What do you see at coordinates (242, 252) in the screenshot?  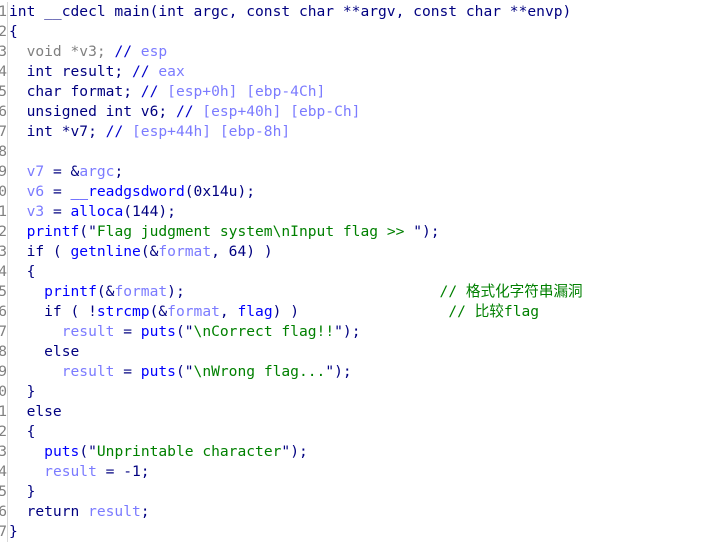 I see `code-token: , 64) )` at bounding box center [242, 252].